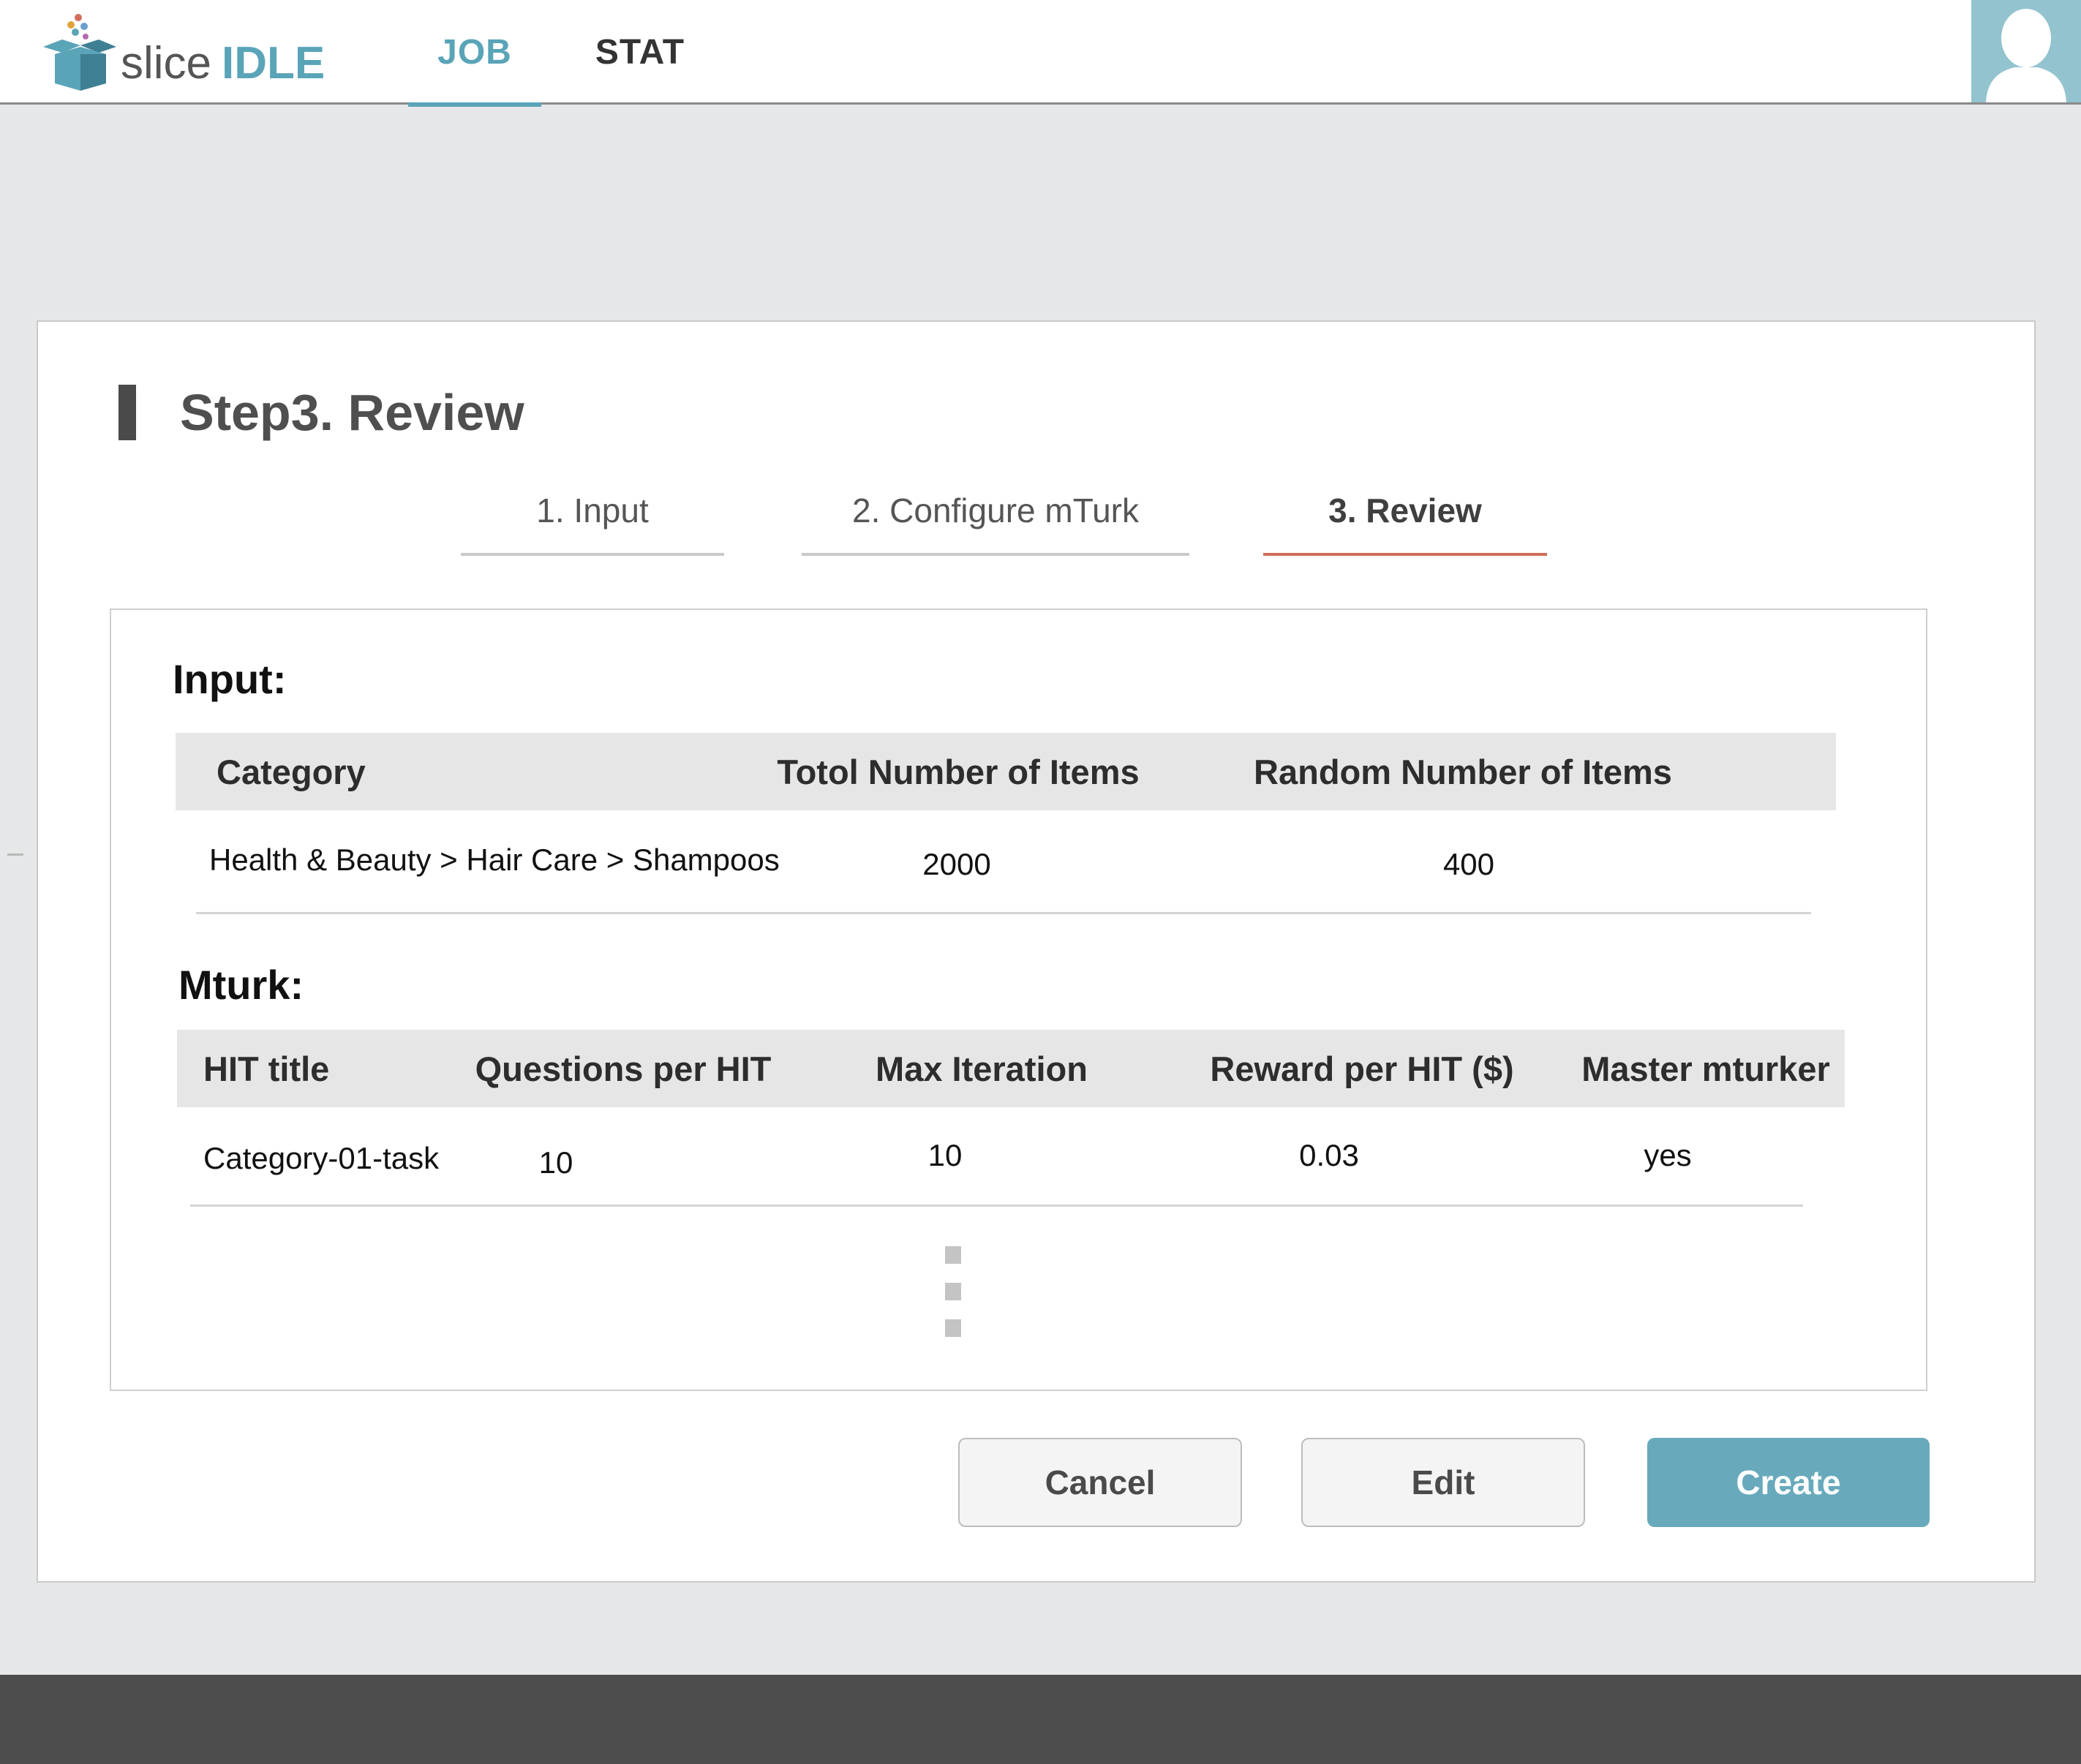 Image resolution: width=2081 pixels, height=1764 pixels. What do you see at coordinates (352, 412) in the screenshot?
I see `page-title-text: Step3. Review` at bounding box center [352, 412].